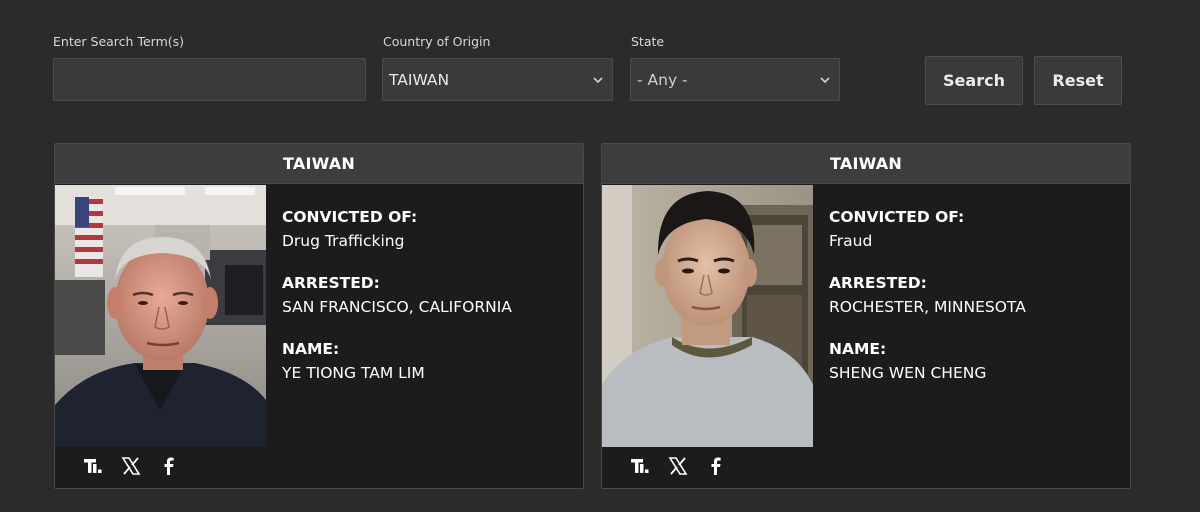 This screenshot has height=512, width=1200. Describe the element at coordinates (735, 79) in the screenshot. I see `state-select: - Any -` at that location.